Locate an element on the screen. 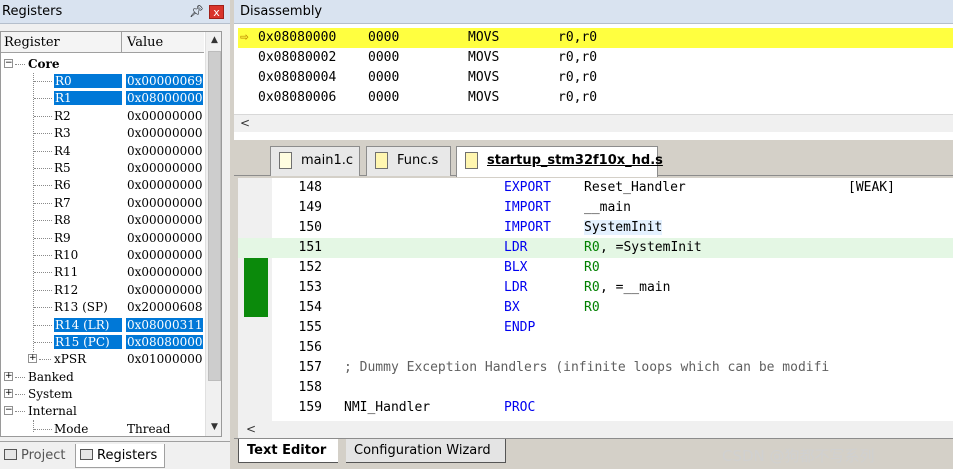 This screenshot has width=953, height=469. tree-group-banked: + Banked is located at coordinates (102, 377).